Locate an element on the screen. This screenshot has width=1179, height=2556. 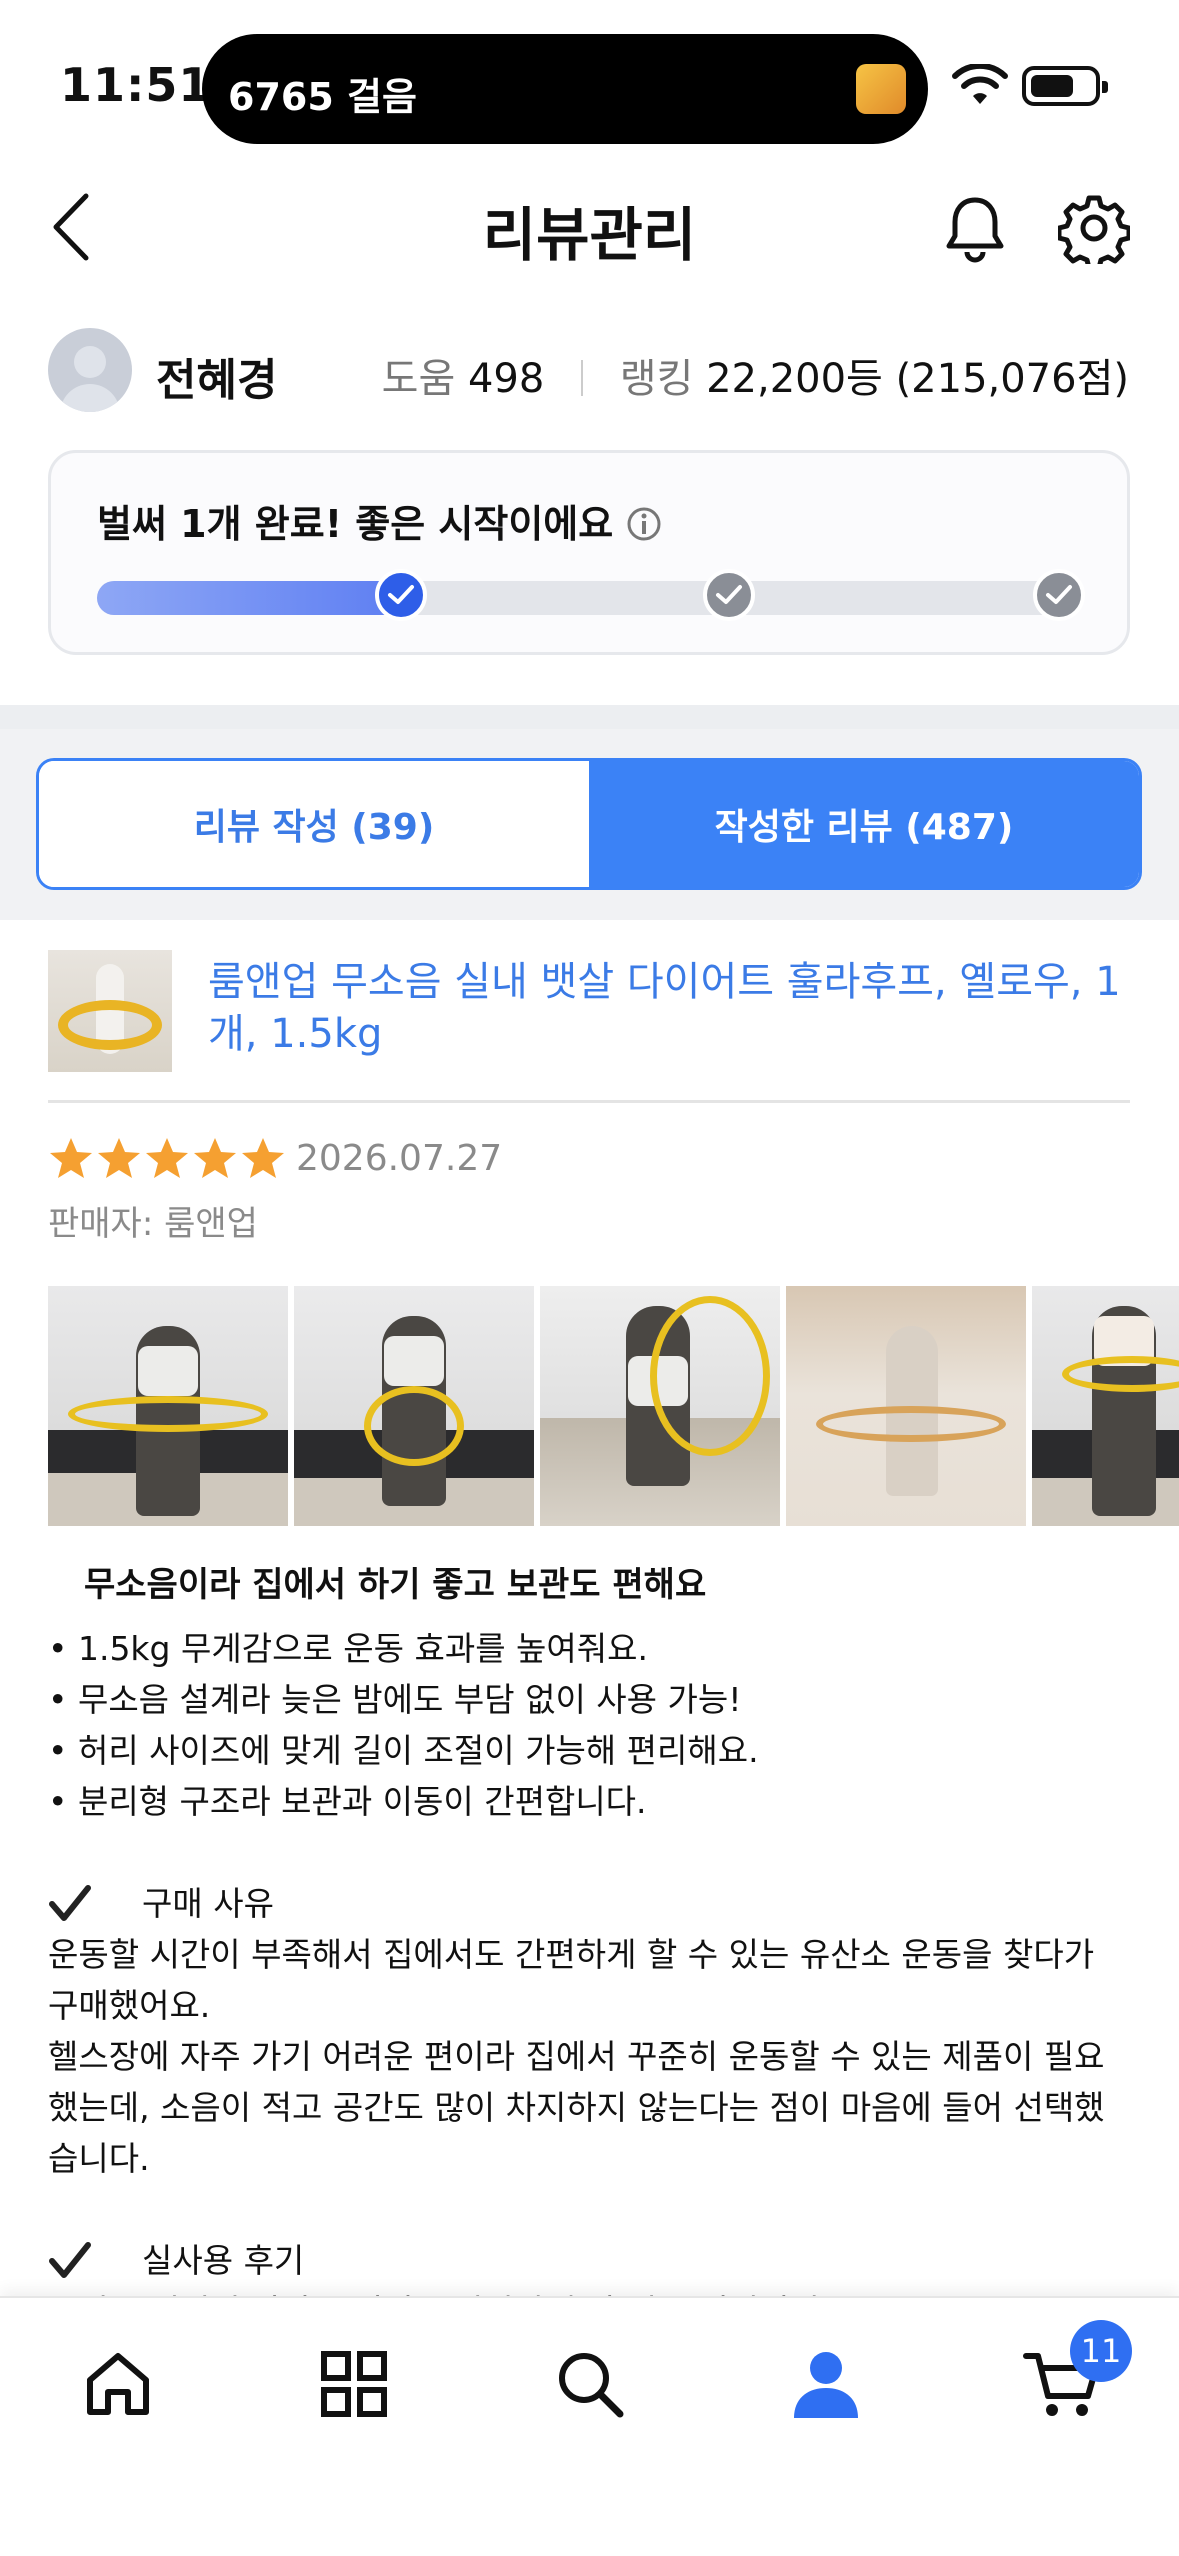
section-title: 실사용 후기 is located at coordinates (223, 2260).